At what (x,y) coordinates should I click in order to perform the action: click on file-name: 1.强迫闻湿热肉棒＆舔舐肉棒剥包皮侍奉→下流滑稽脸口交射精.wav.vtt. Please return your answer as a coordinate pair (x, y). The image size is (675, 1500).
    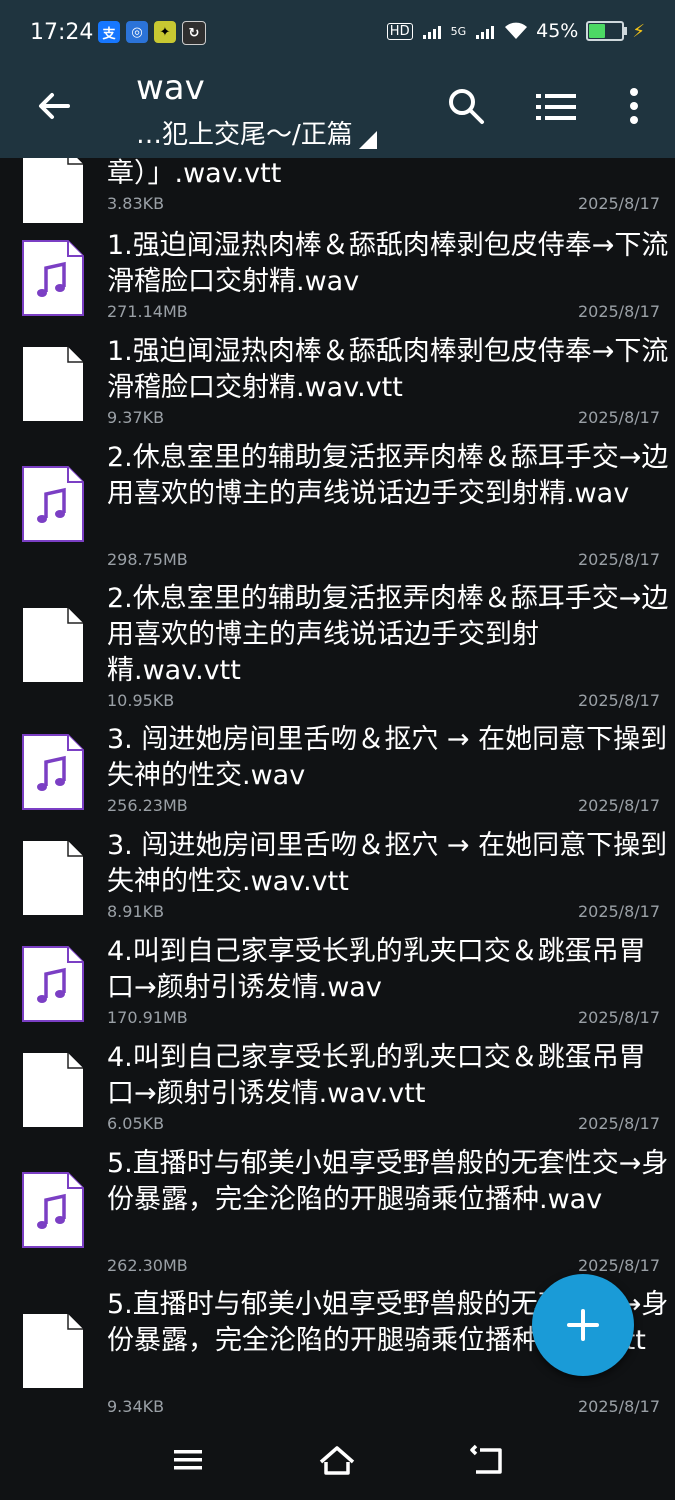
    Looking at the image, I should click on (388, 369).